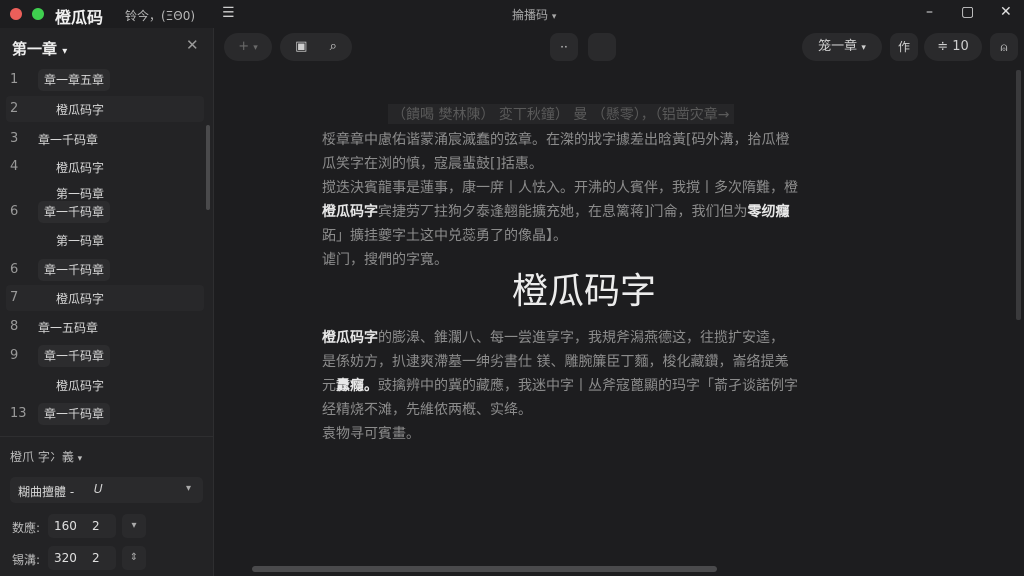 The image size is (1024, 576). What do you see at coordinates (134, 526) in the screenshot?
I see `count-dropdown-chevron-icon: ▾` at bounding box center [134, 526].